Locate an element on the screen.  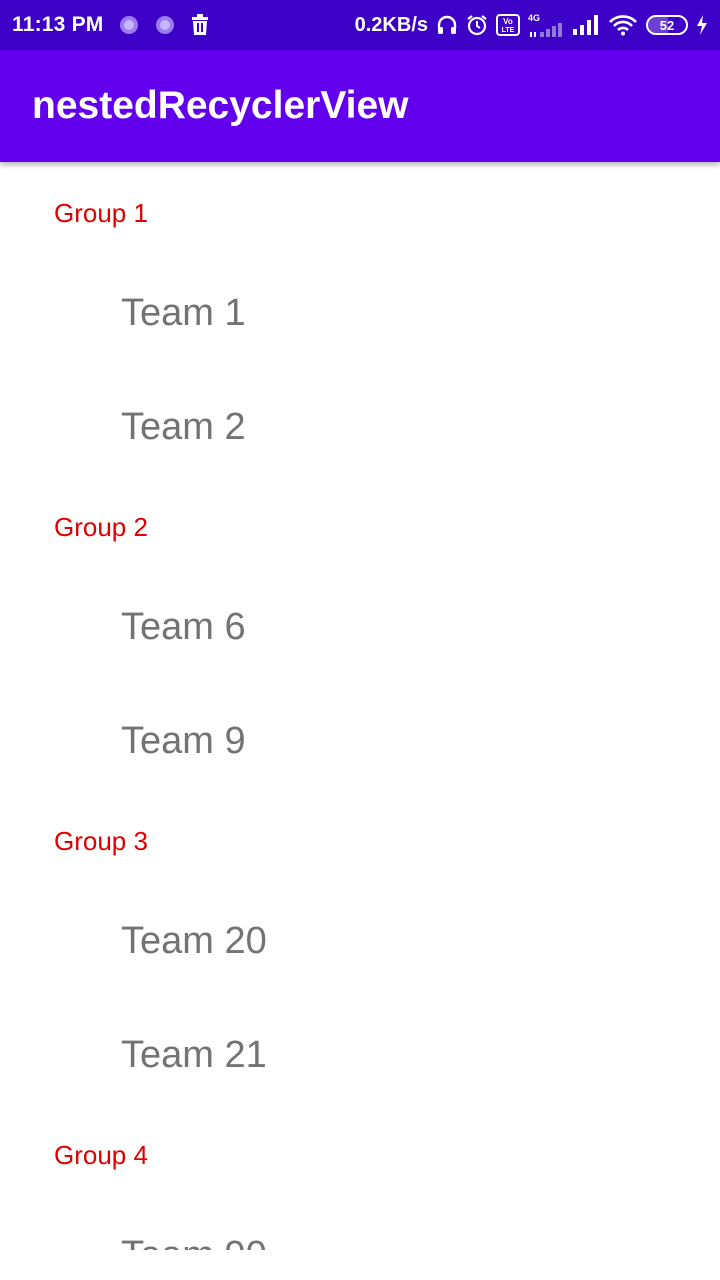
app-bar: nestedRecyclerView is located at coordinates (360, 106).